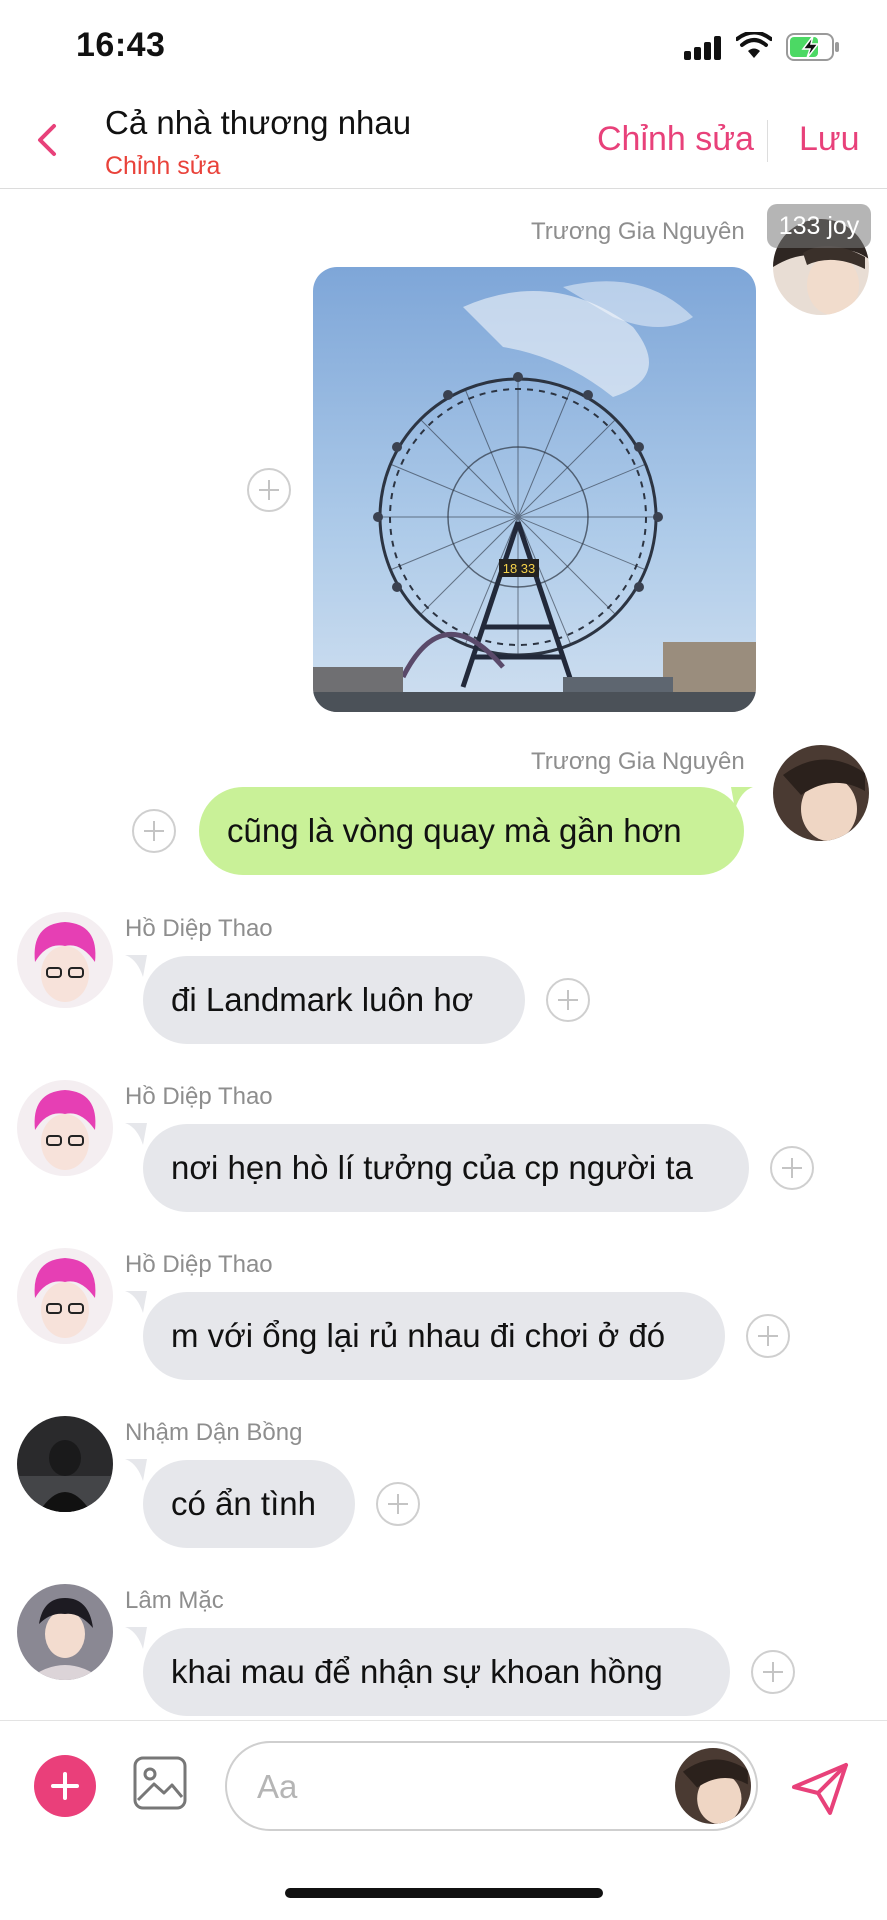 The width and height of the screenshot is (887, 1920). I want to click on sender-name: Nhậm Dận Bồng, so click(214, 1432).